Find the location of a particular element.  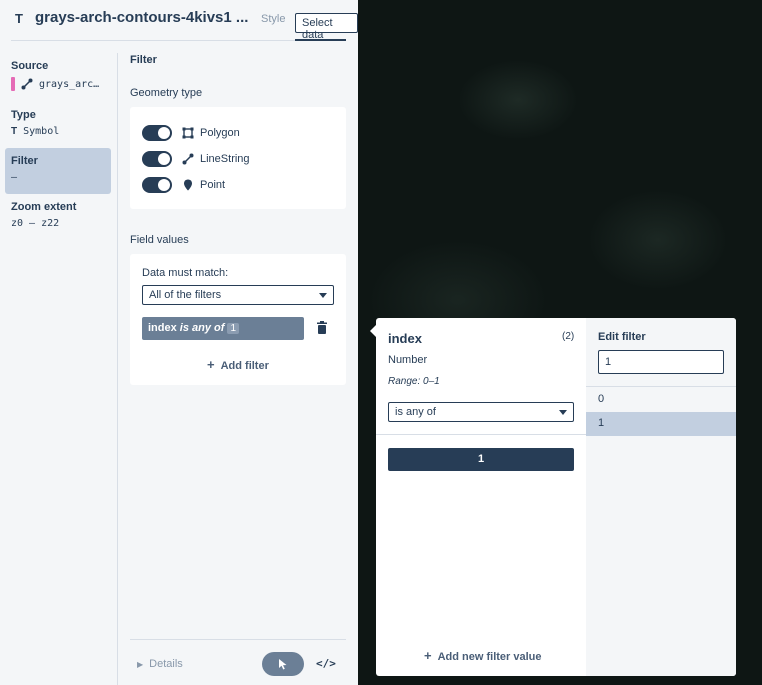

geometry-row-linestring: LineString is located at coordinates (196, 159).